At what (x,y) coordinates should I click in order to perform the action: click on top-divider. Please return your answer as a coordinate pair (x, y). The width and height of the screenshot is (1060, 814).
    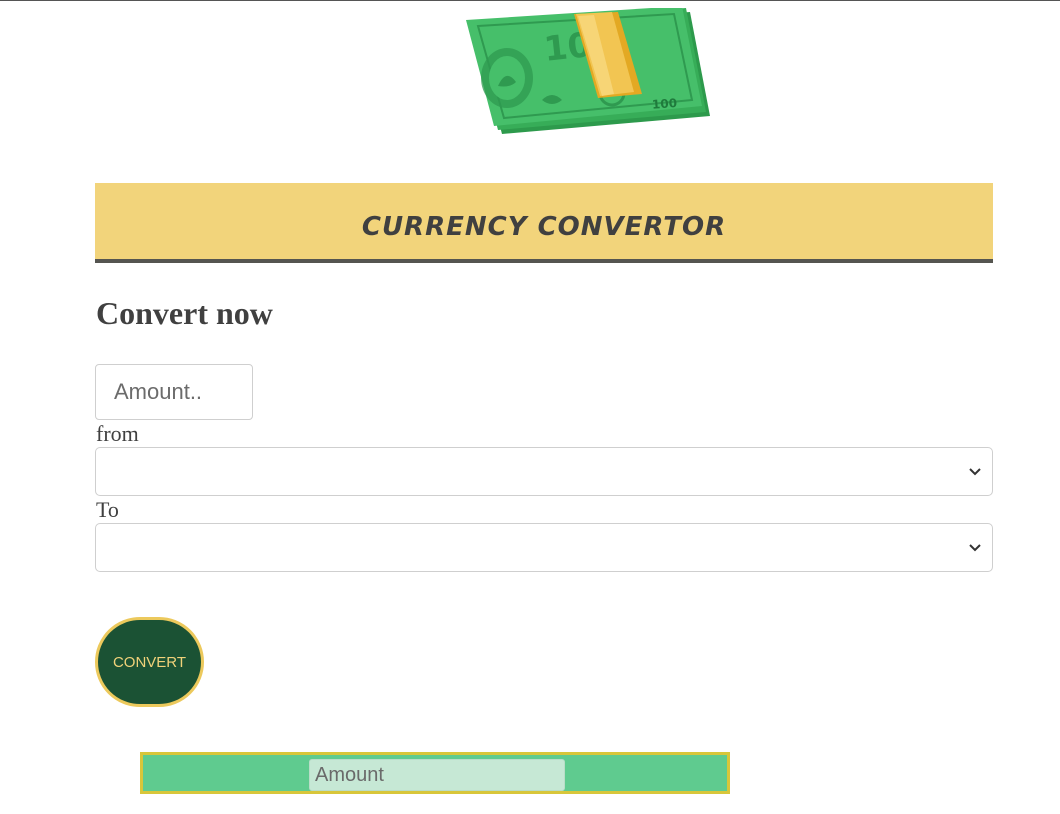
    Looking at the image, I should click on (530, 0).